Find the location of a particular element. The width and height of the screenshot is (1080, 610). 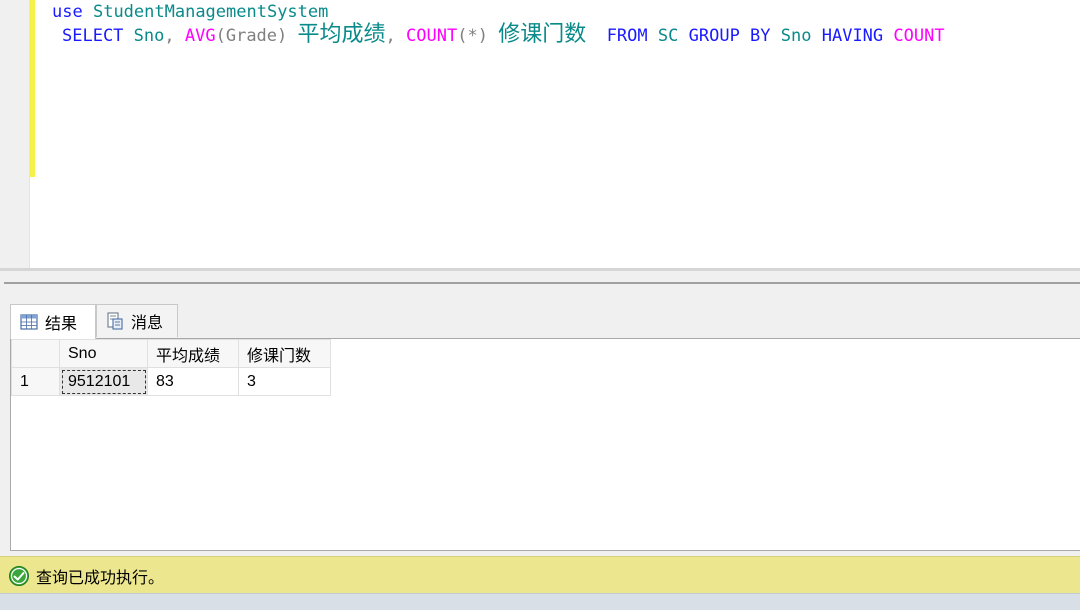

tab-messages: 消息 is located at coordinates (137, 320).